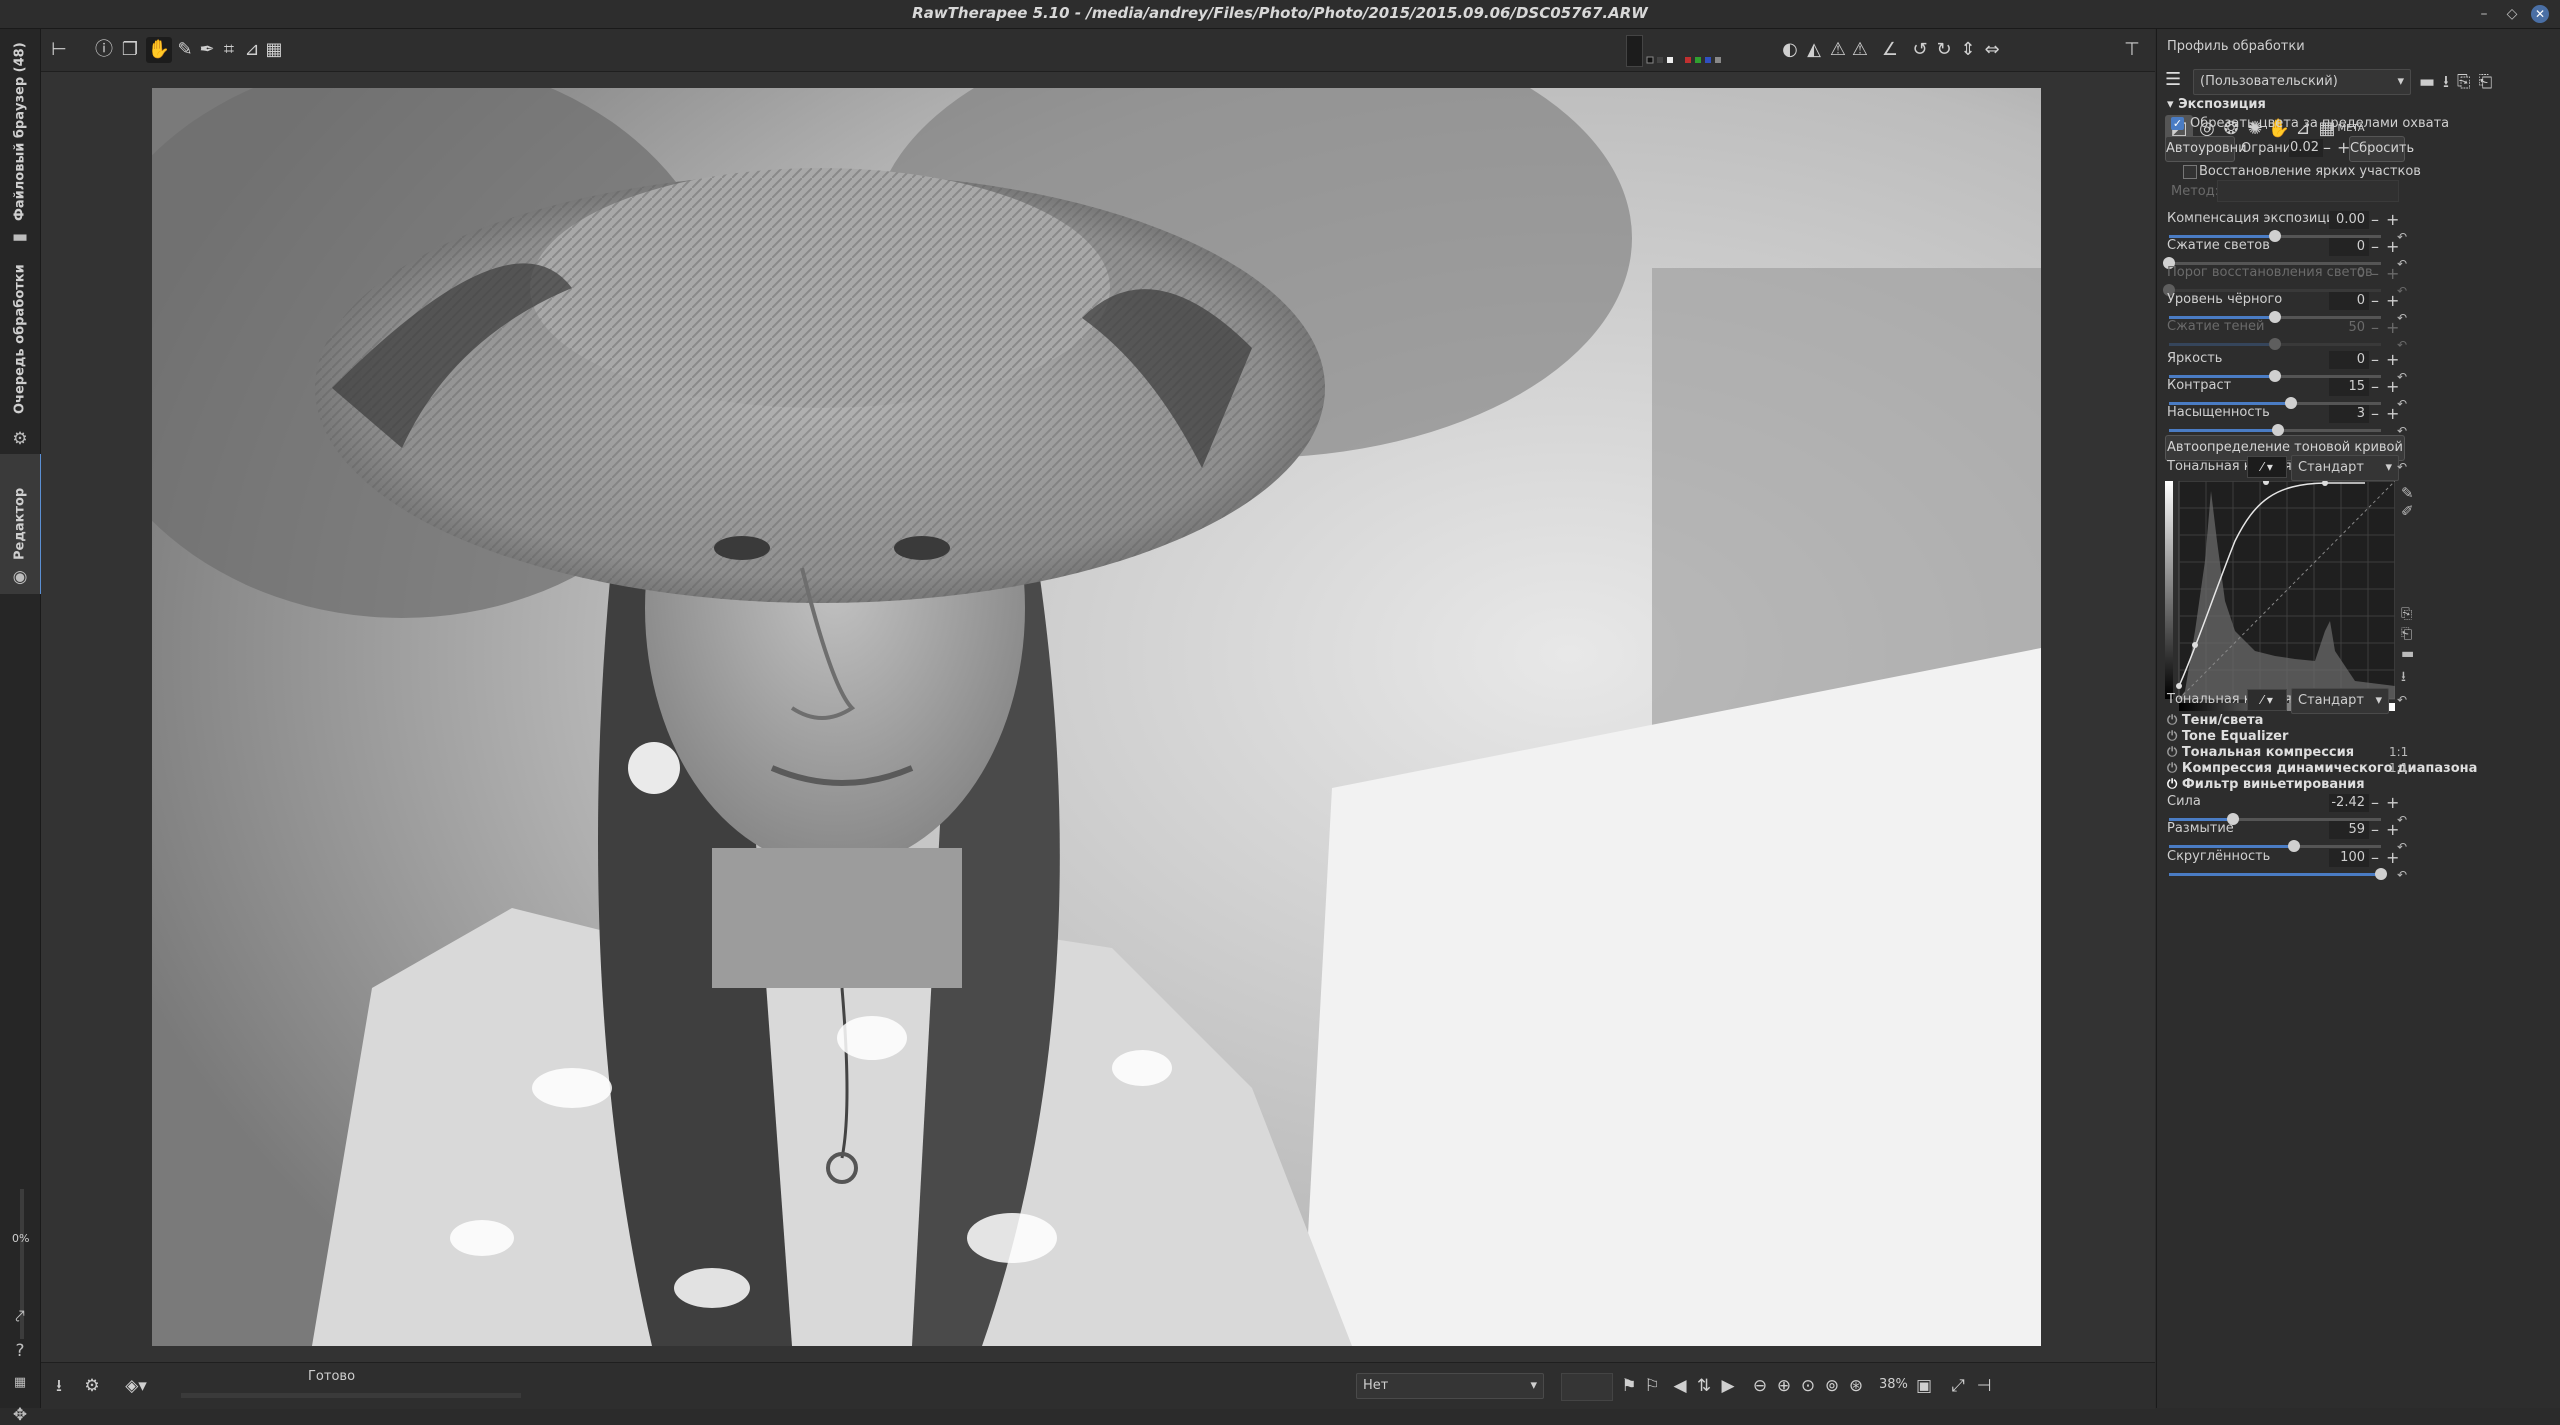 This screenshot has width=2560, height=1425. Describe the element at coordinates (2206, 149) in the screenshot. I see `auto-levels-button: Автоуровни` at that location.